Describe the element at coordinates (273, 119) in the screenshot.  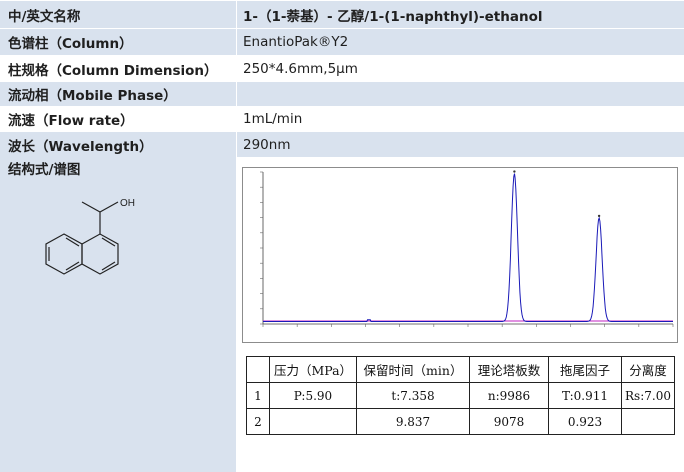
I see `flow-rate-value: 1mL/min` at that location.